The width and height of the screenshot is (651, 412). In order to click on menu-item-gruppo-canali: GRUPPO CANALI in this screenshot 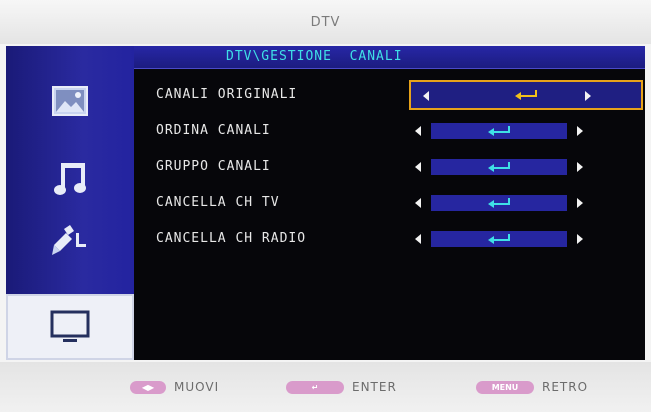, I will do `click(389, 167)`.